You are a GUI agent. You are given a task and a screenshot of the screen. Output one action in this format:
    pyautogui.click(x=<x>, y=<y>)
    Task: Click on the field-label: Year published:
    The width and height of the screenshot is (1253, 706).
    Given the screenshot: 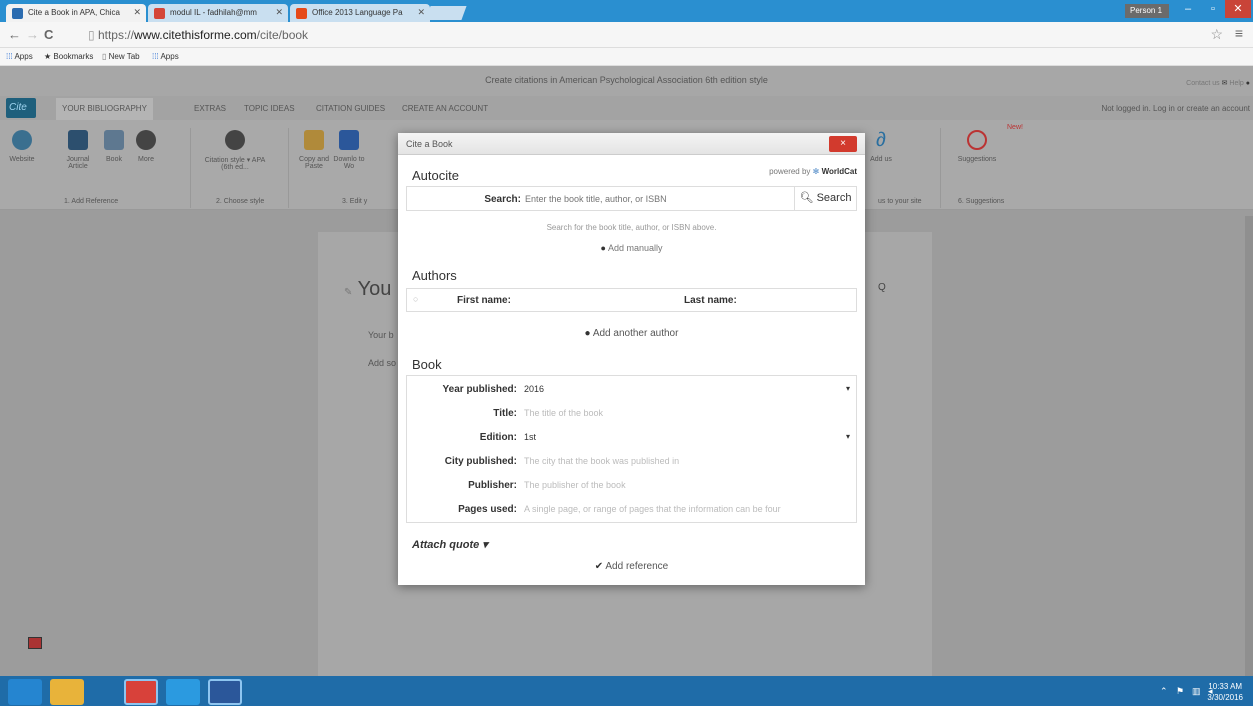 What is the action you would take?
    pyautogui.click(x=479, y=389)
    